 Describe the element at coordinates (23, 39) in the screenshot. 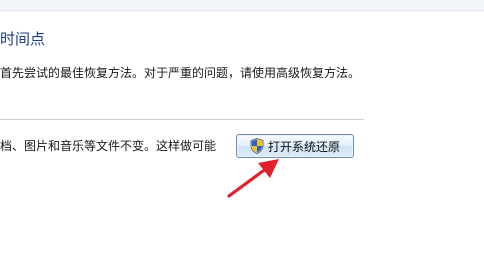

I see `page-title: 时间点` at that location.